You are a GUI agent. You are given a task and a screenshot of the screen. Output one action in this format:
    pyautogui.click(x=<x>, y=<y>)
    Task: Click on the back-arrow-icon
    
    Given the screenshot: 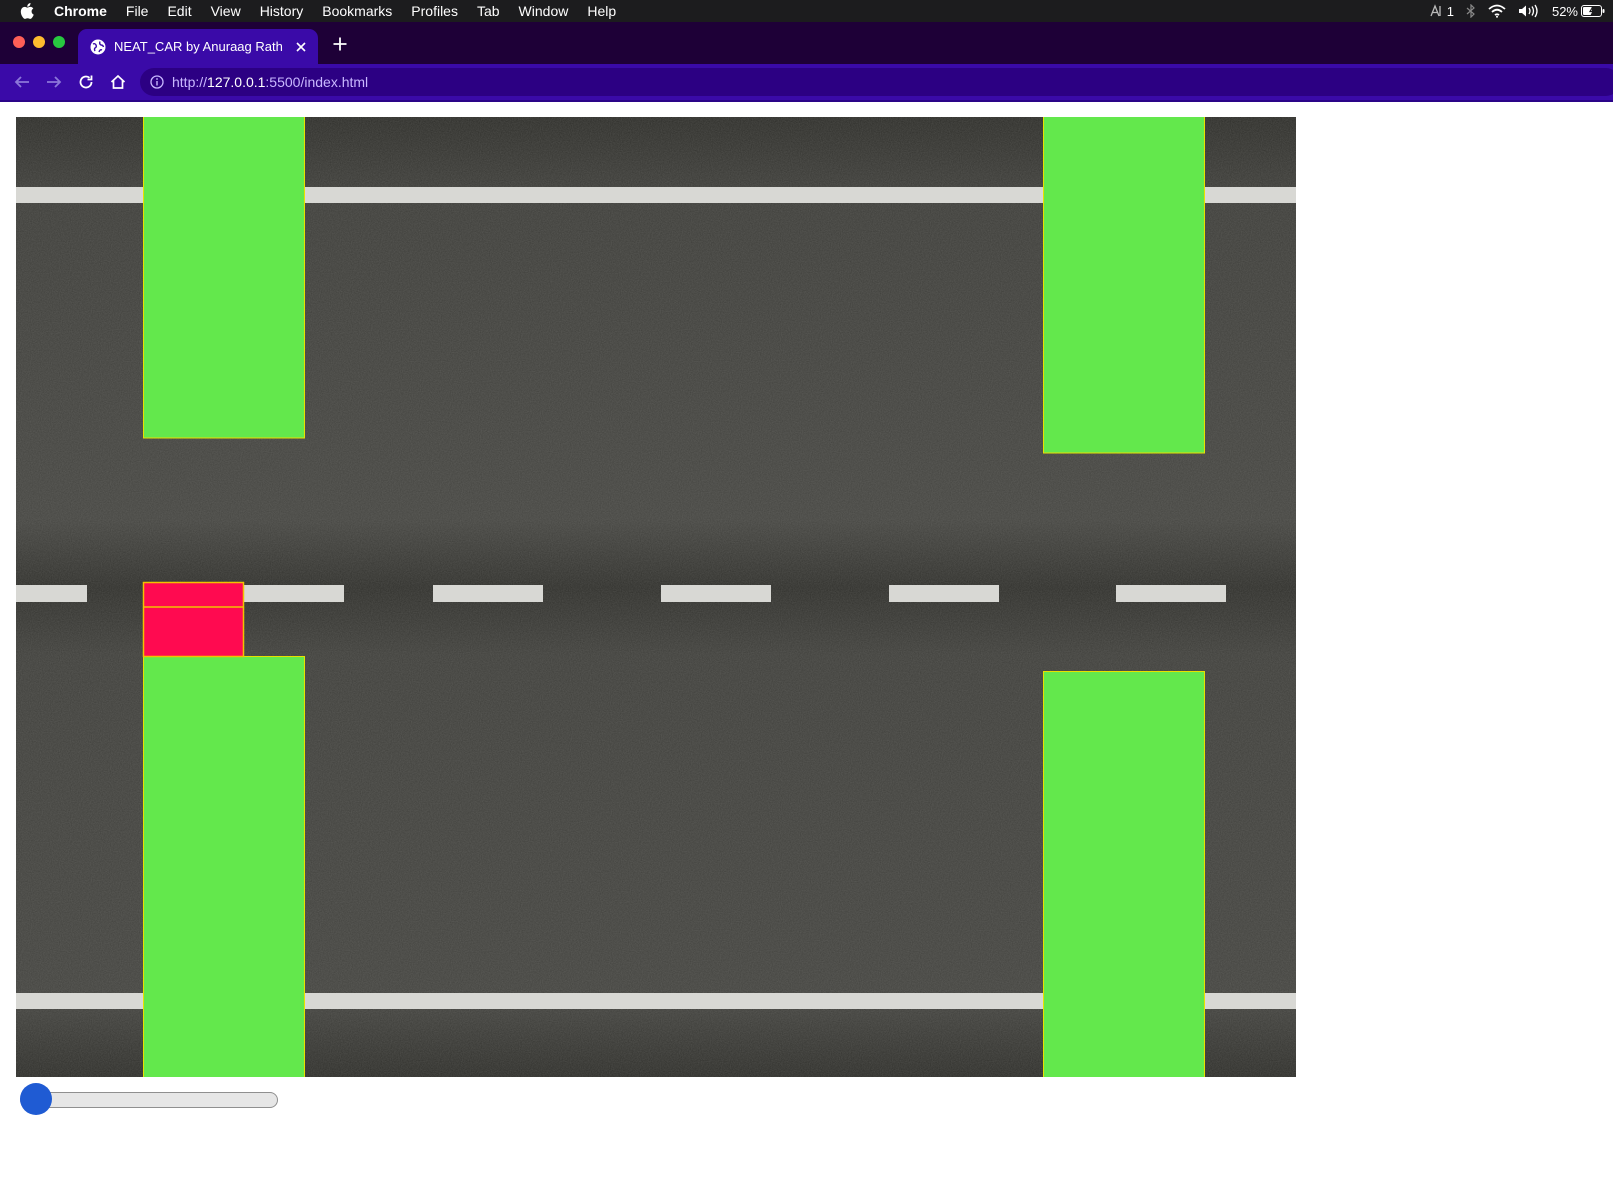 What is the action you would take?
    pyautogui.click(x=22, y=82)
    